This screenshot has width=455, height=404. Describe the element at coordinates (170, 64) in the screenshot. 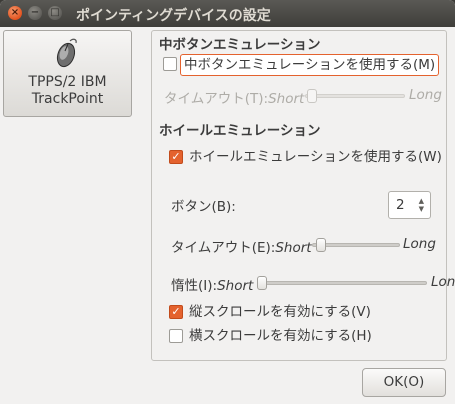

I see `middle-emulation-checkbox` at that location.